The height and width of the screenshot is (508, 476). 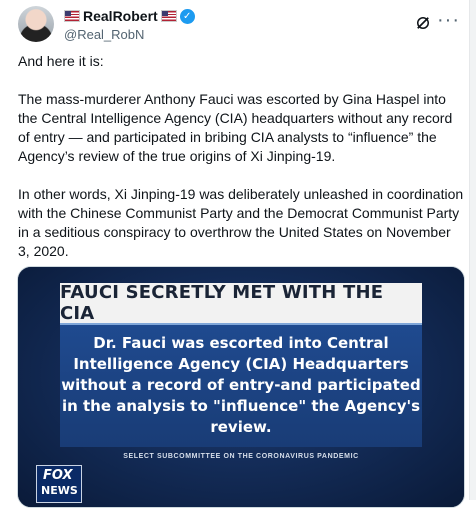 I want to click on author-handle: @Real_RobN, so click(x=104, y=34).